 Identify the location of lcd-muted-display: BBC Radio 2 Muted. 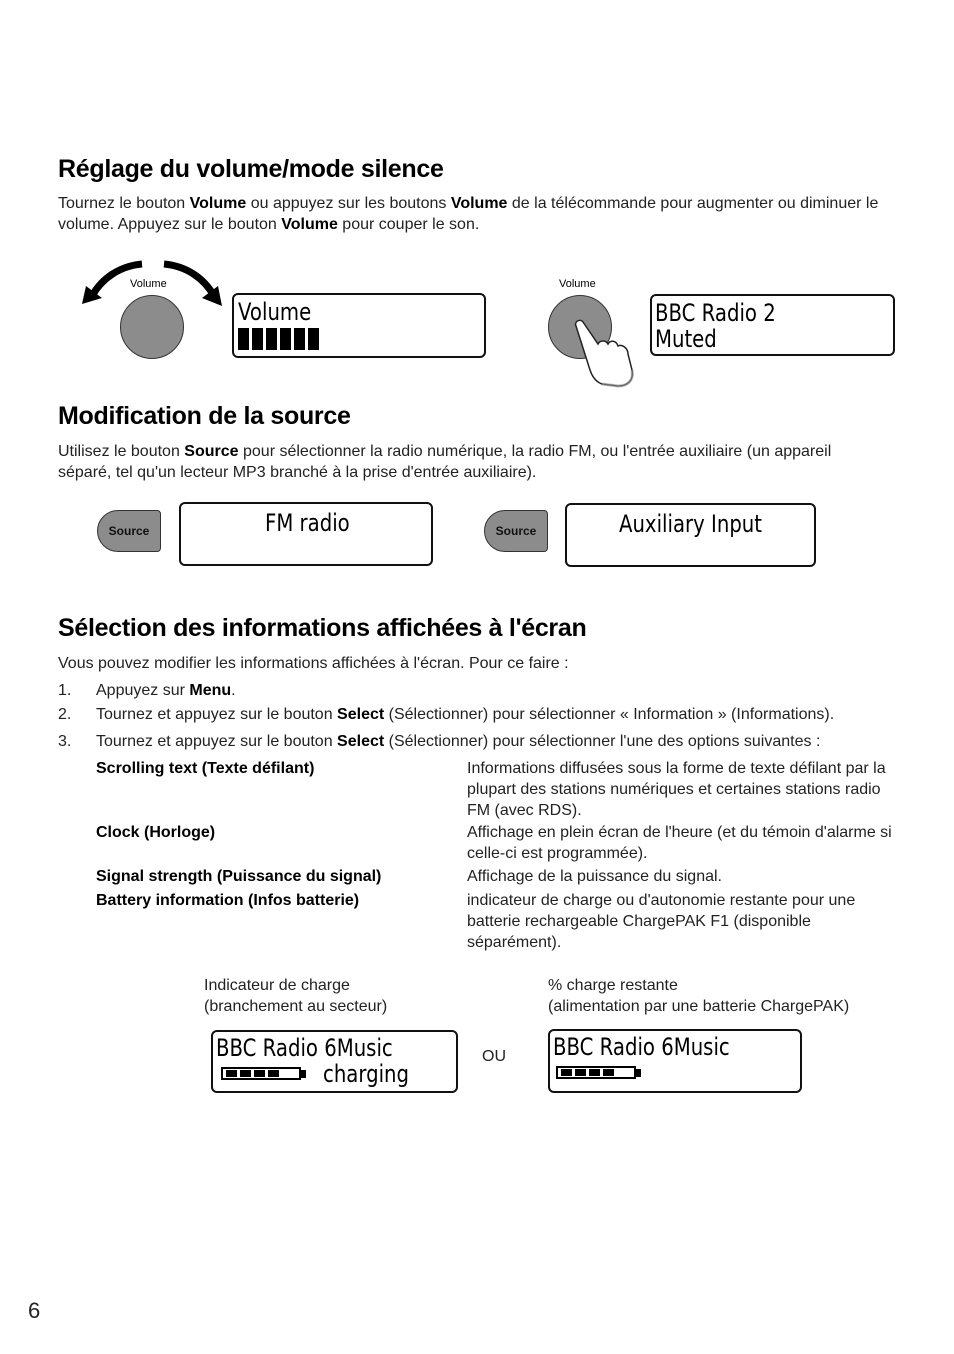
(772, 325).